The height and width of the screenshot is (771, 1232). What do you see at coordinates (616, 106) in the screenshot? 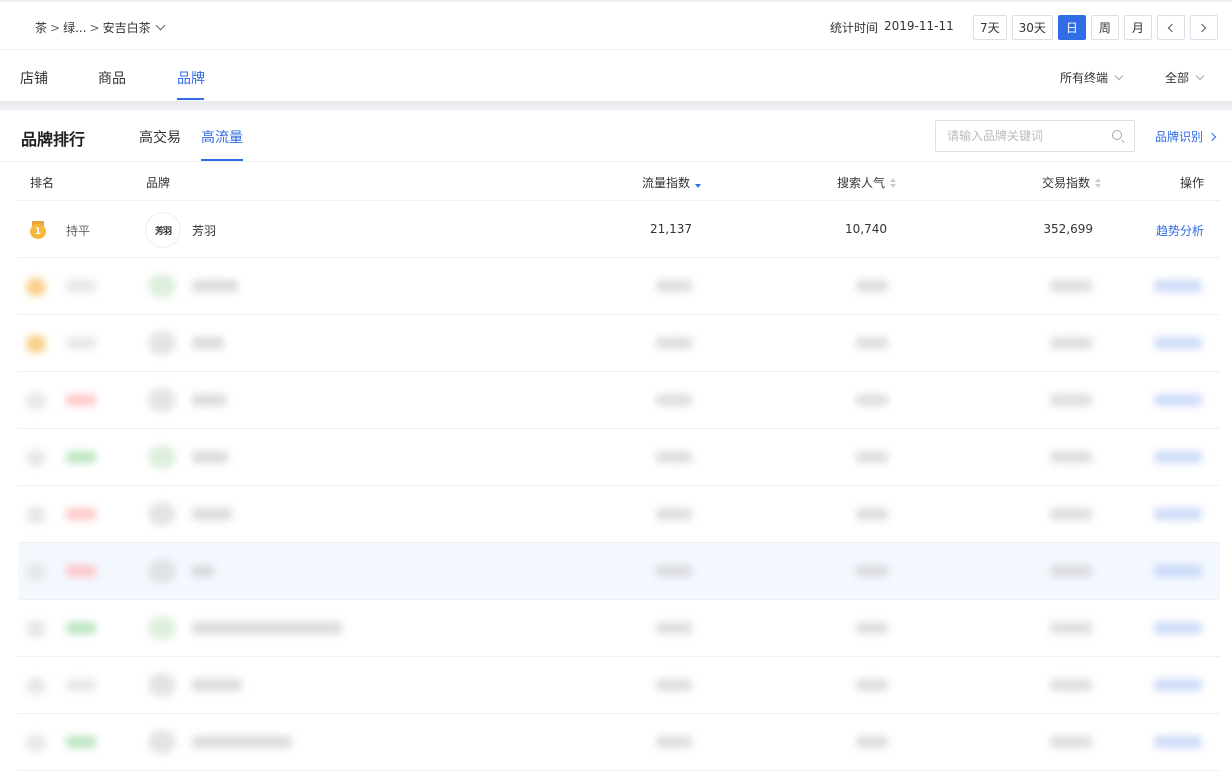
I see `section-divider` at bounding box center [616, 106].